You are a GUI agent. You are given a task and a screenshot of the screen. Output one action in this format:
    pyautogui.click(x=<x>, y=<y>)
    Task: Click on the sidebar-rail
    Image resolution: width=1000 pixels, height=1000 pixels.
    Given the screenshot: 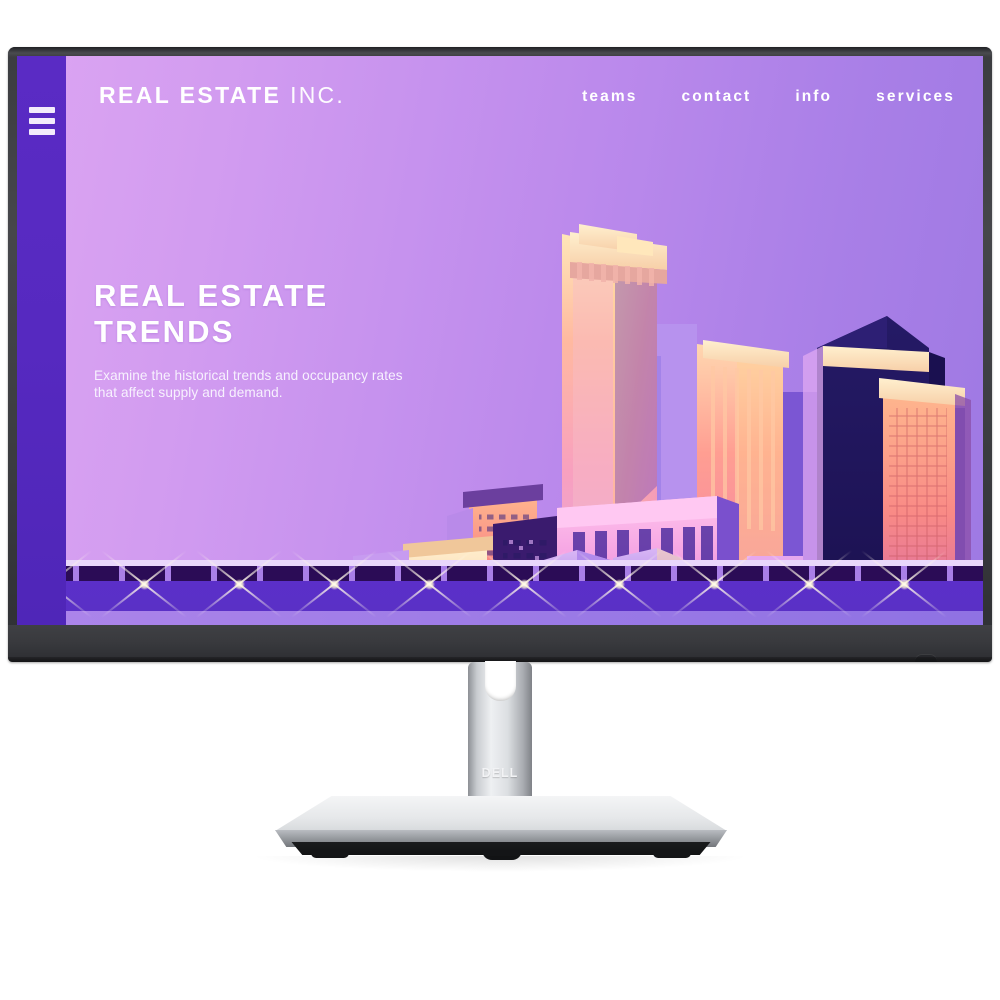 What is the action you would take?
    pyautogui.click(x=41, y=340)
    